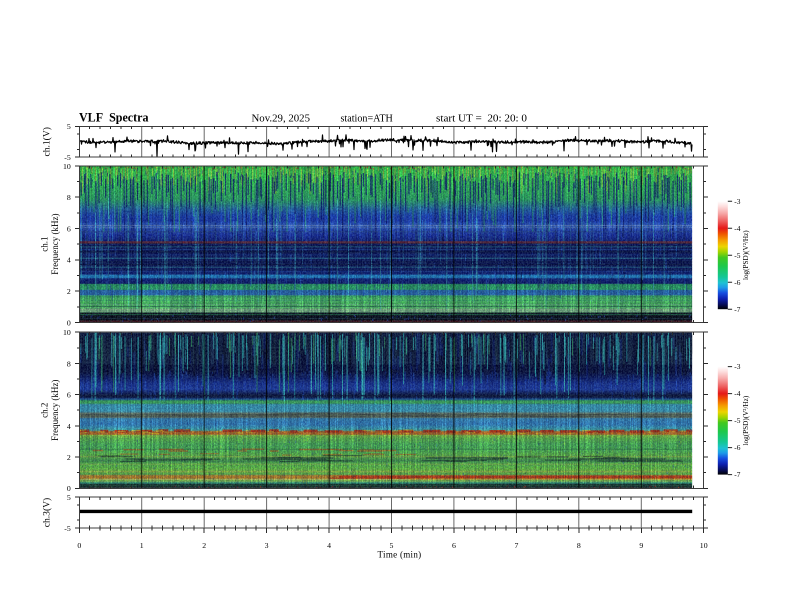  What do you see at coordinates (367, 119) in the screenshot?
I see `svg-text: station=ATH` at bounding box center [367, 119].